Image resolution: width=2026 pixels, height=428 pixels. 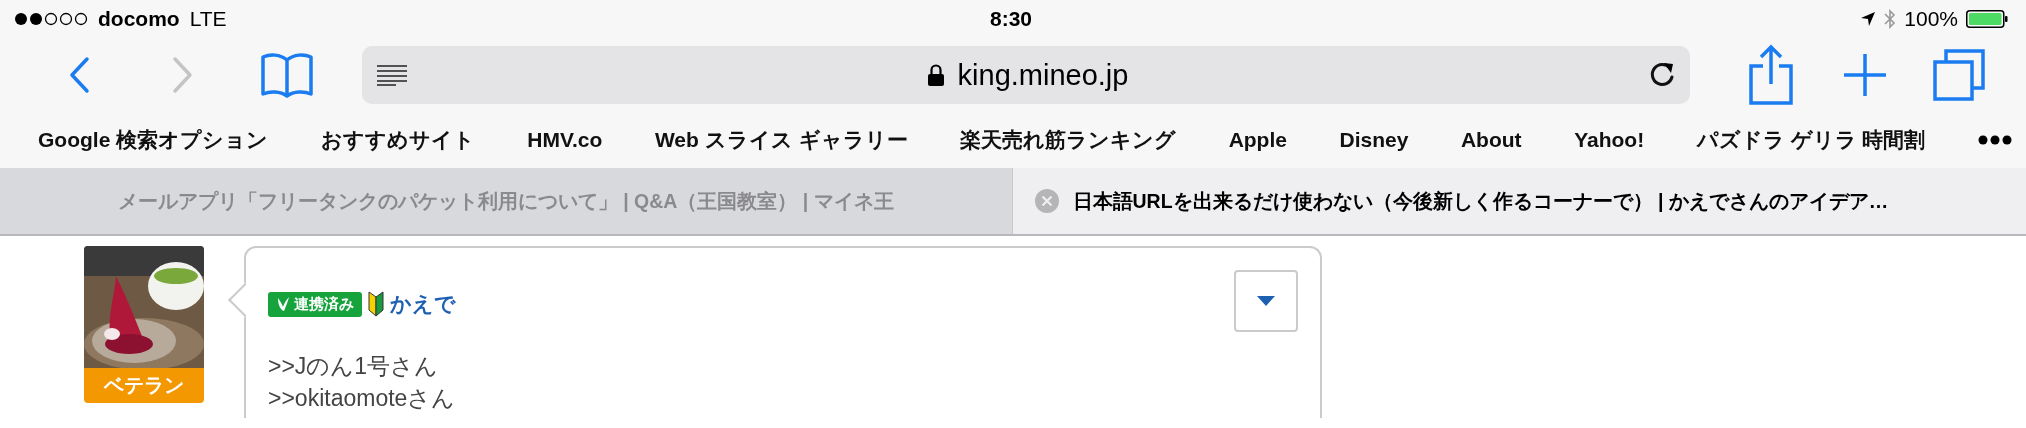 I want to click on book-icon, so click(x=287, y=75).